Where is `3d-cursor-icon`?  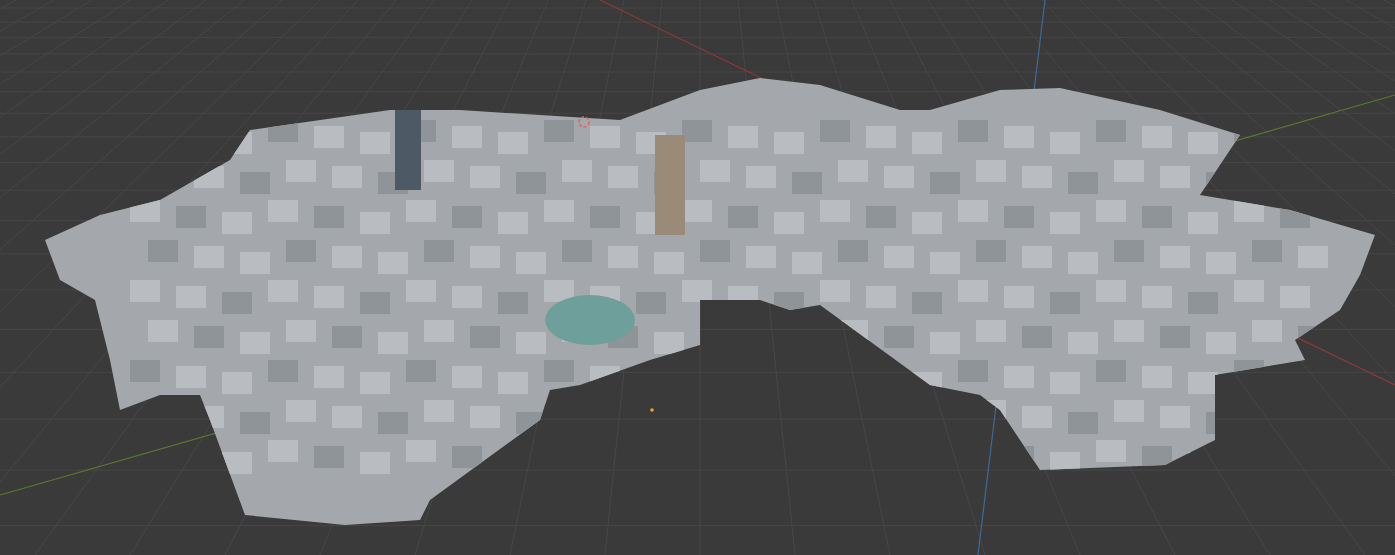
3d-cursor-icon is located at coordinates (584, 122).